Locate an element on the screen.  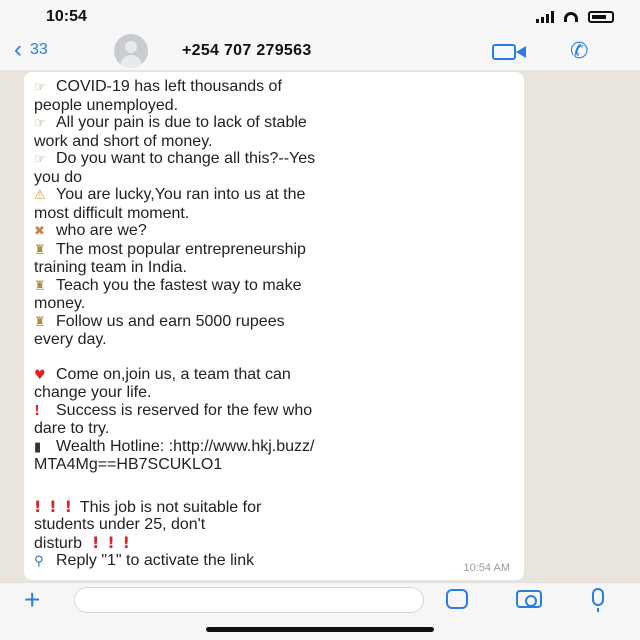
back-button: ‹ 33 is located at coordinates (31, 50).